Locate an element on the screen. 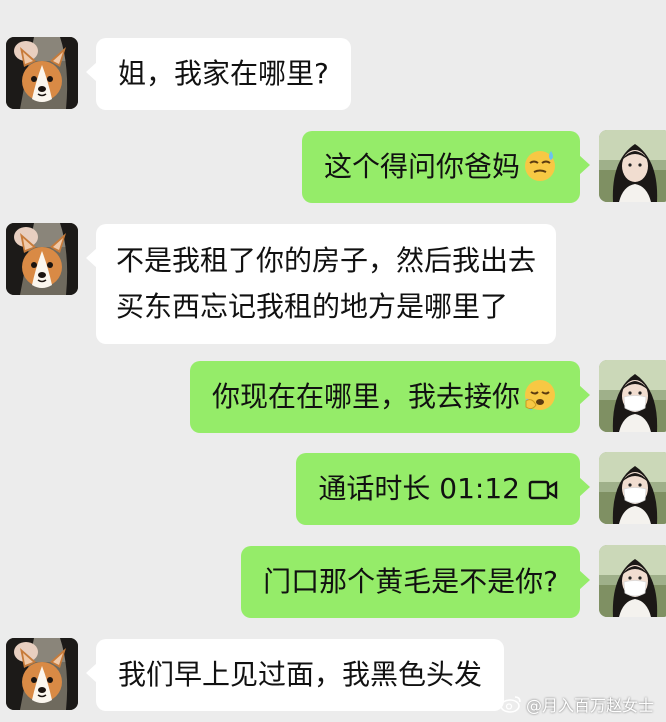  message-bubble: 这个得问你爸妈 is located at coordinates (446, 167).